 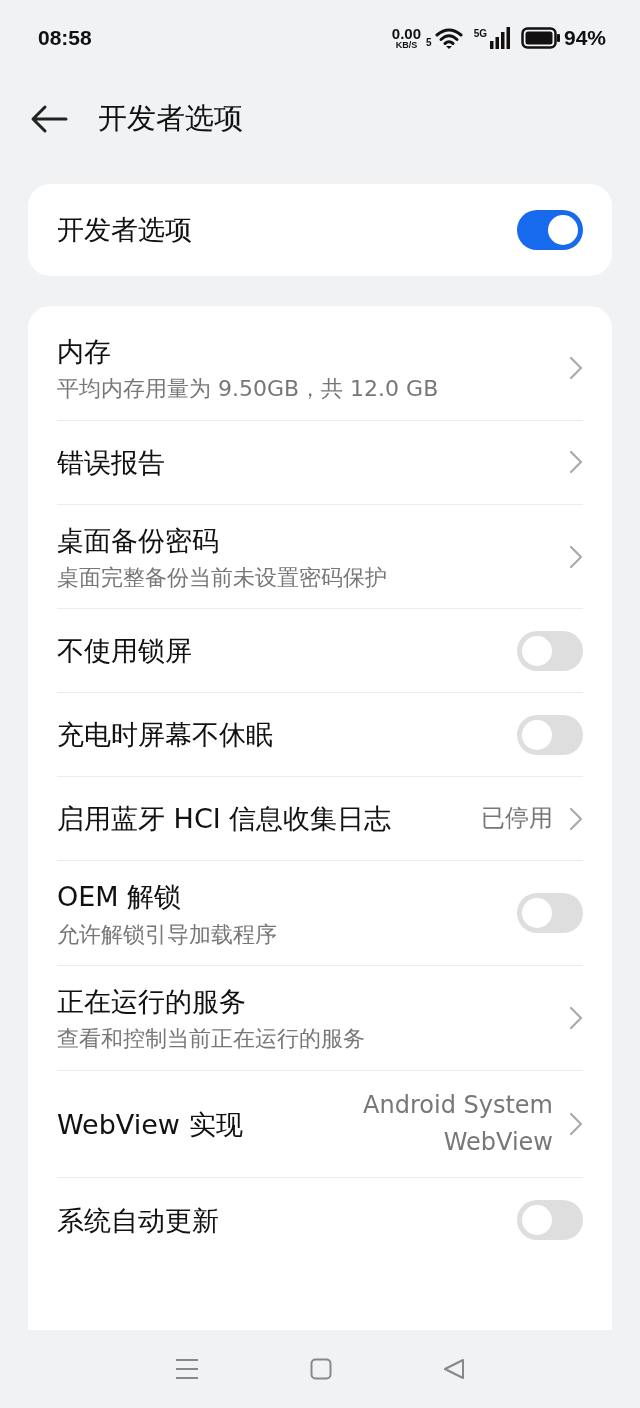 What do you see at coordinates (167, 934) in the screenshot?
I see `setting-description: 允许解锁引导加载程序` at bounding box center [167, 934].